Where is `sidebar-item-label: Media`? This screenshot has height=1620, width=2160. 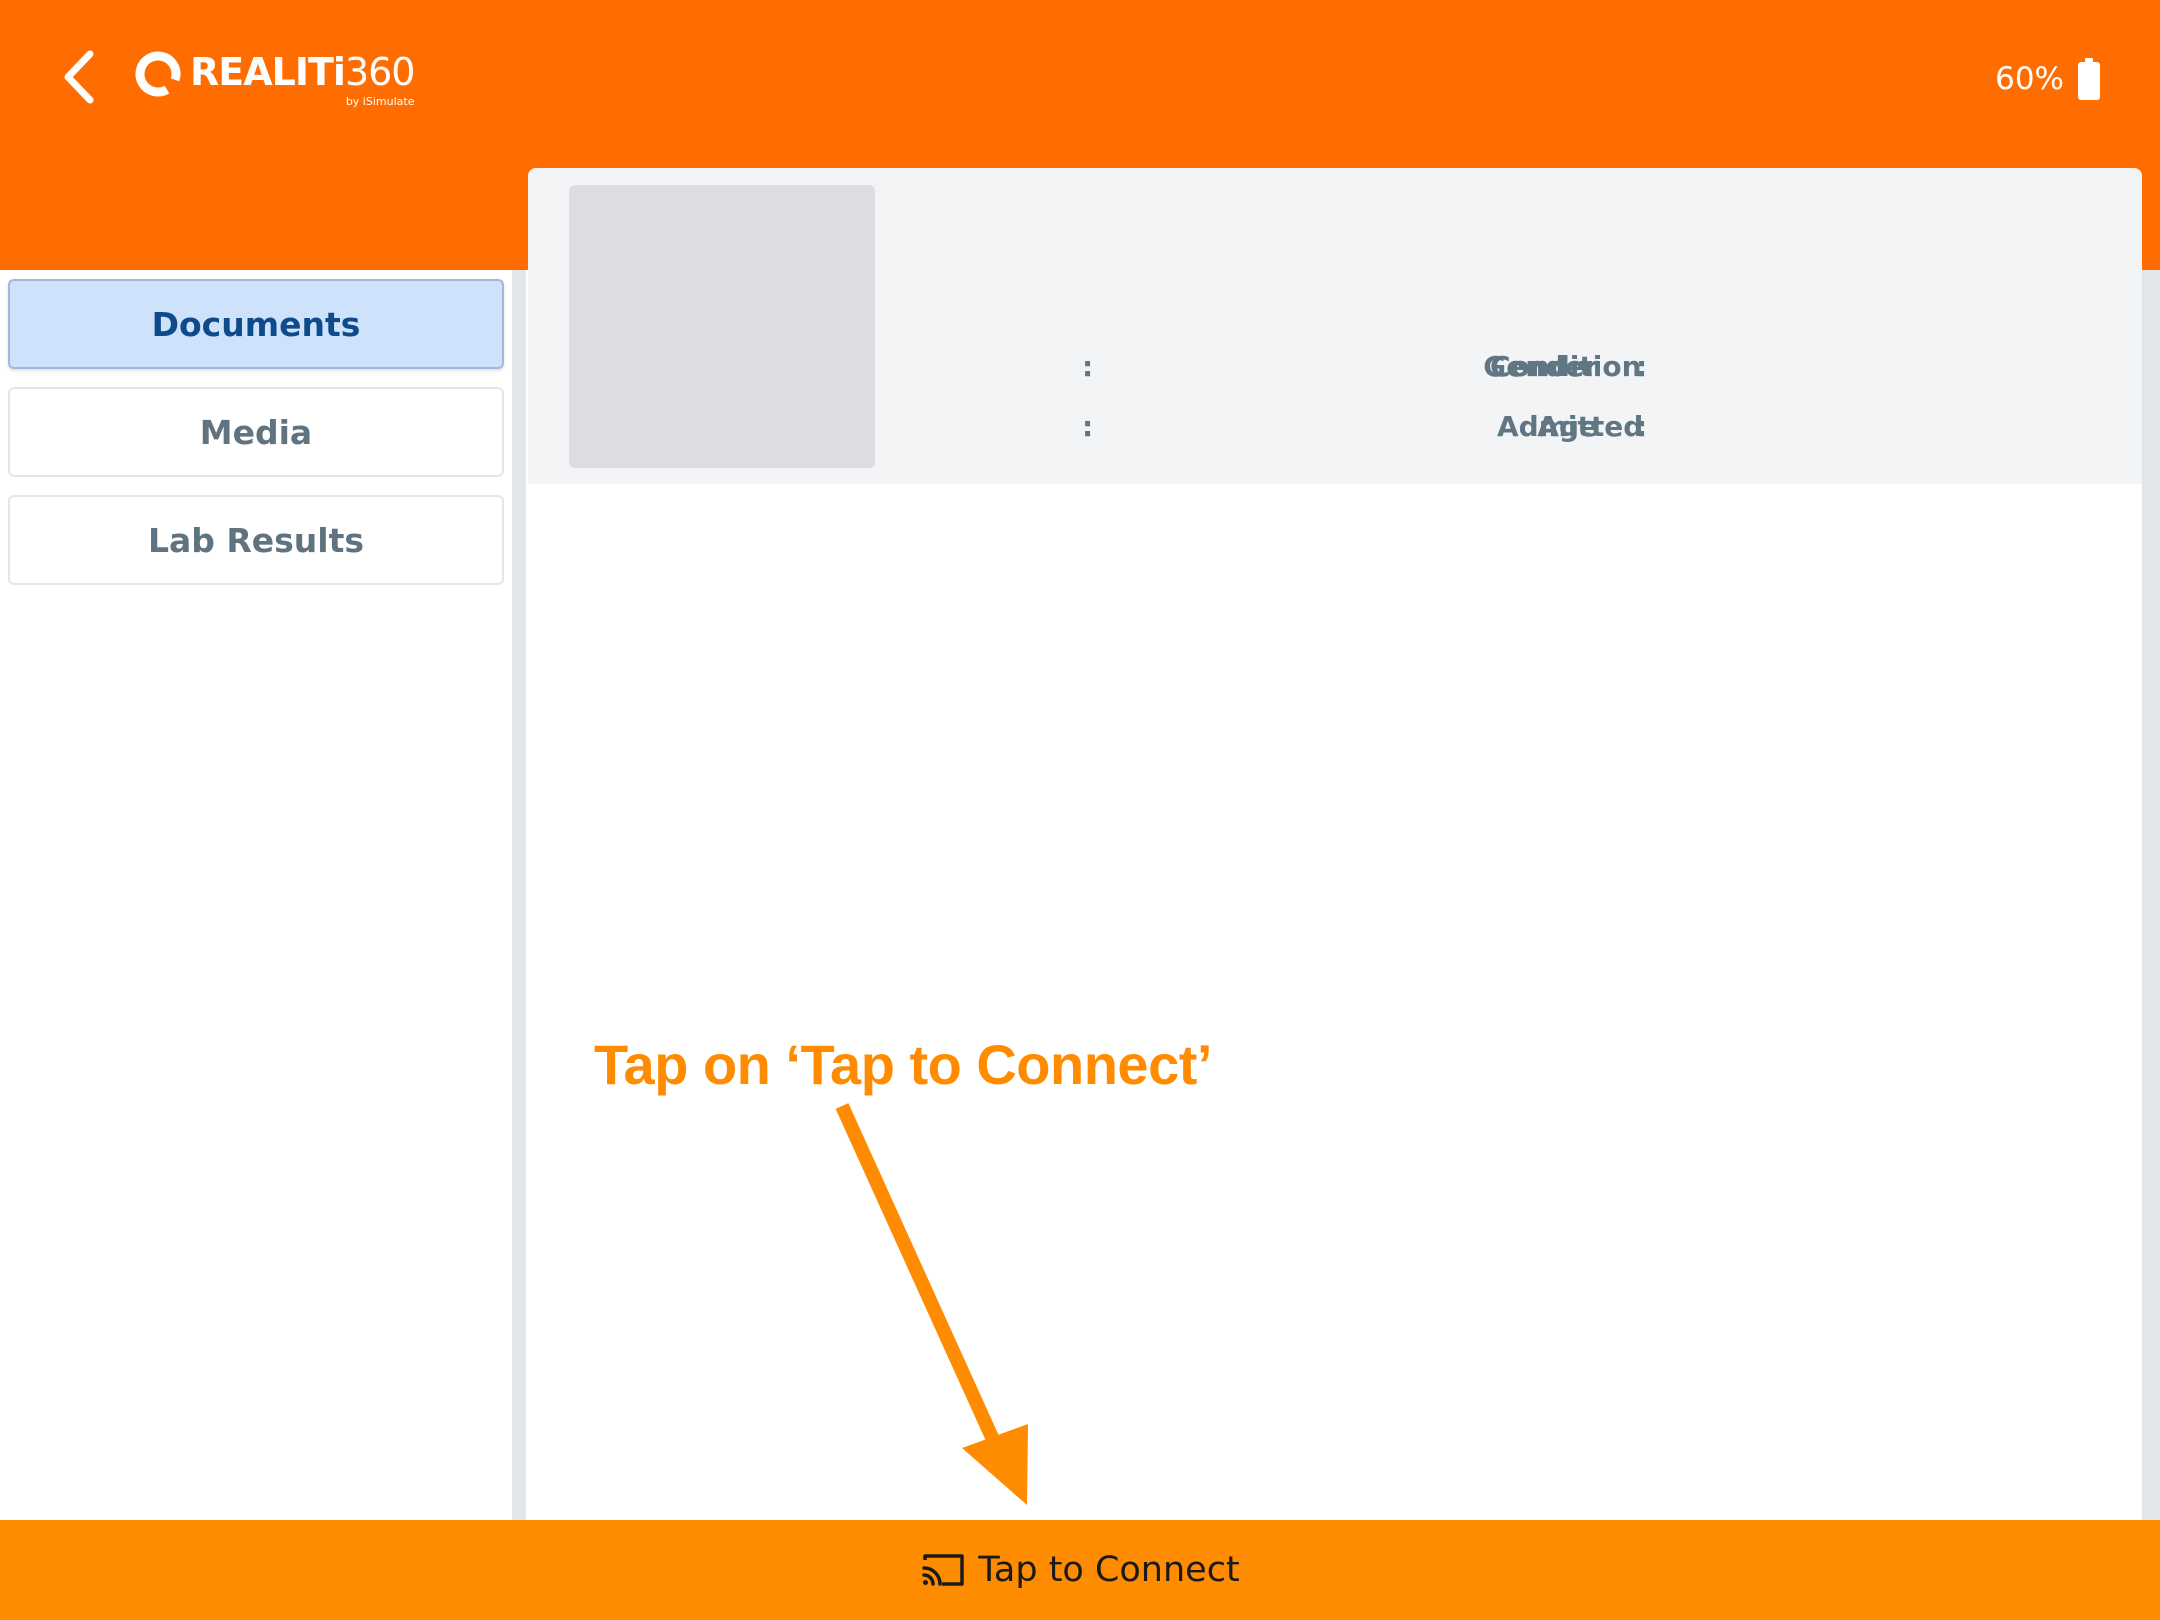 sidebar-item-label: Media is located at coordinates (256, 432).